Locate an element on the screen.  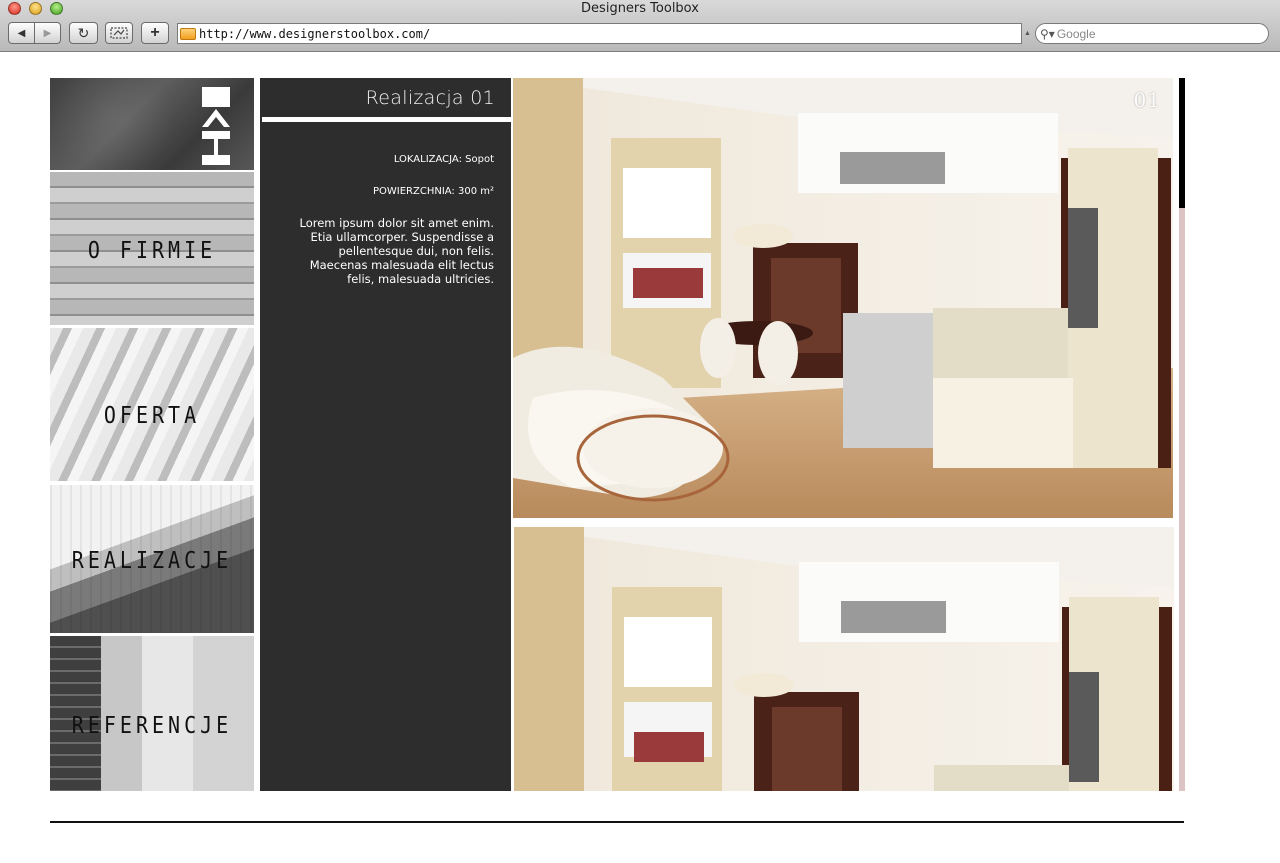
nav-label-o-firmie: O FIRMIE is located at coordinates (152, 250).